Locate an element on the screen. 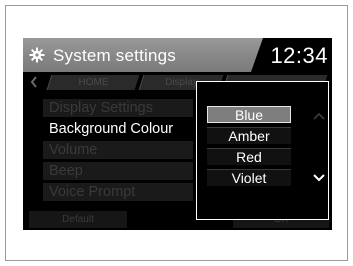 The height and width of the screenshot is (266, 353). tab-home-label: HOME is located at coordinates (93, 82).